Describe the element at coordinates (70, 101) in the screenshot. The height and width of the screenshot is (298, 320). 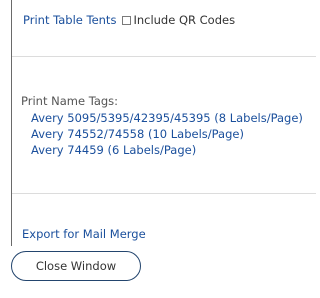
I see `print-name-tags-heading: Print Name Tags:` at that location.